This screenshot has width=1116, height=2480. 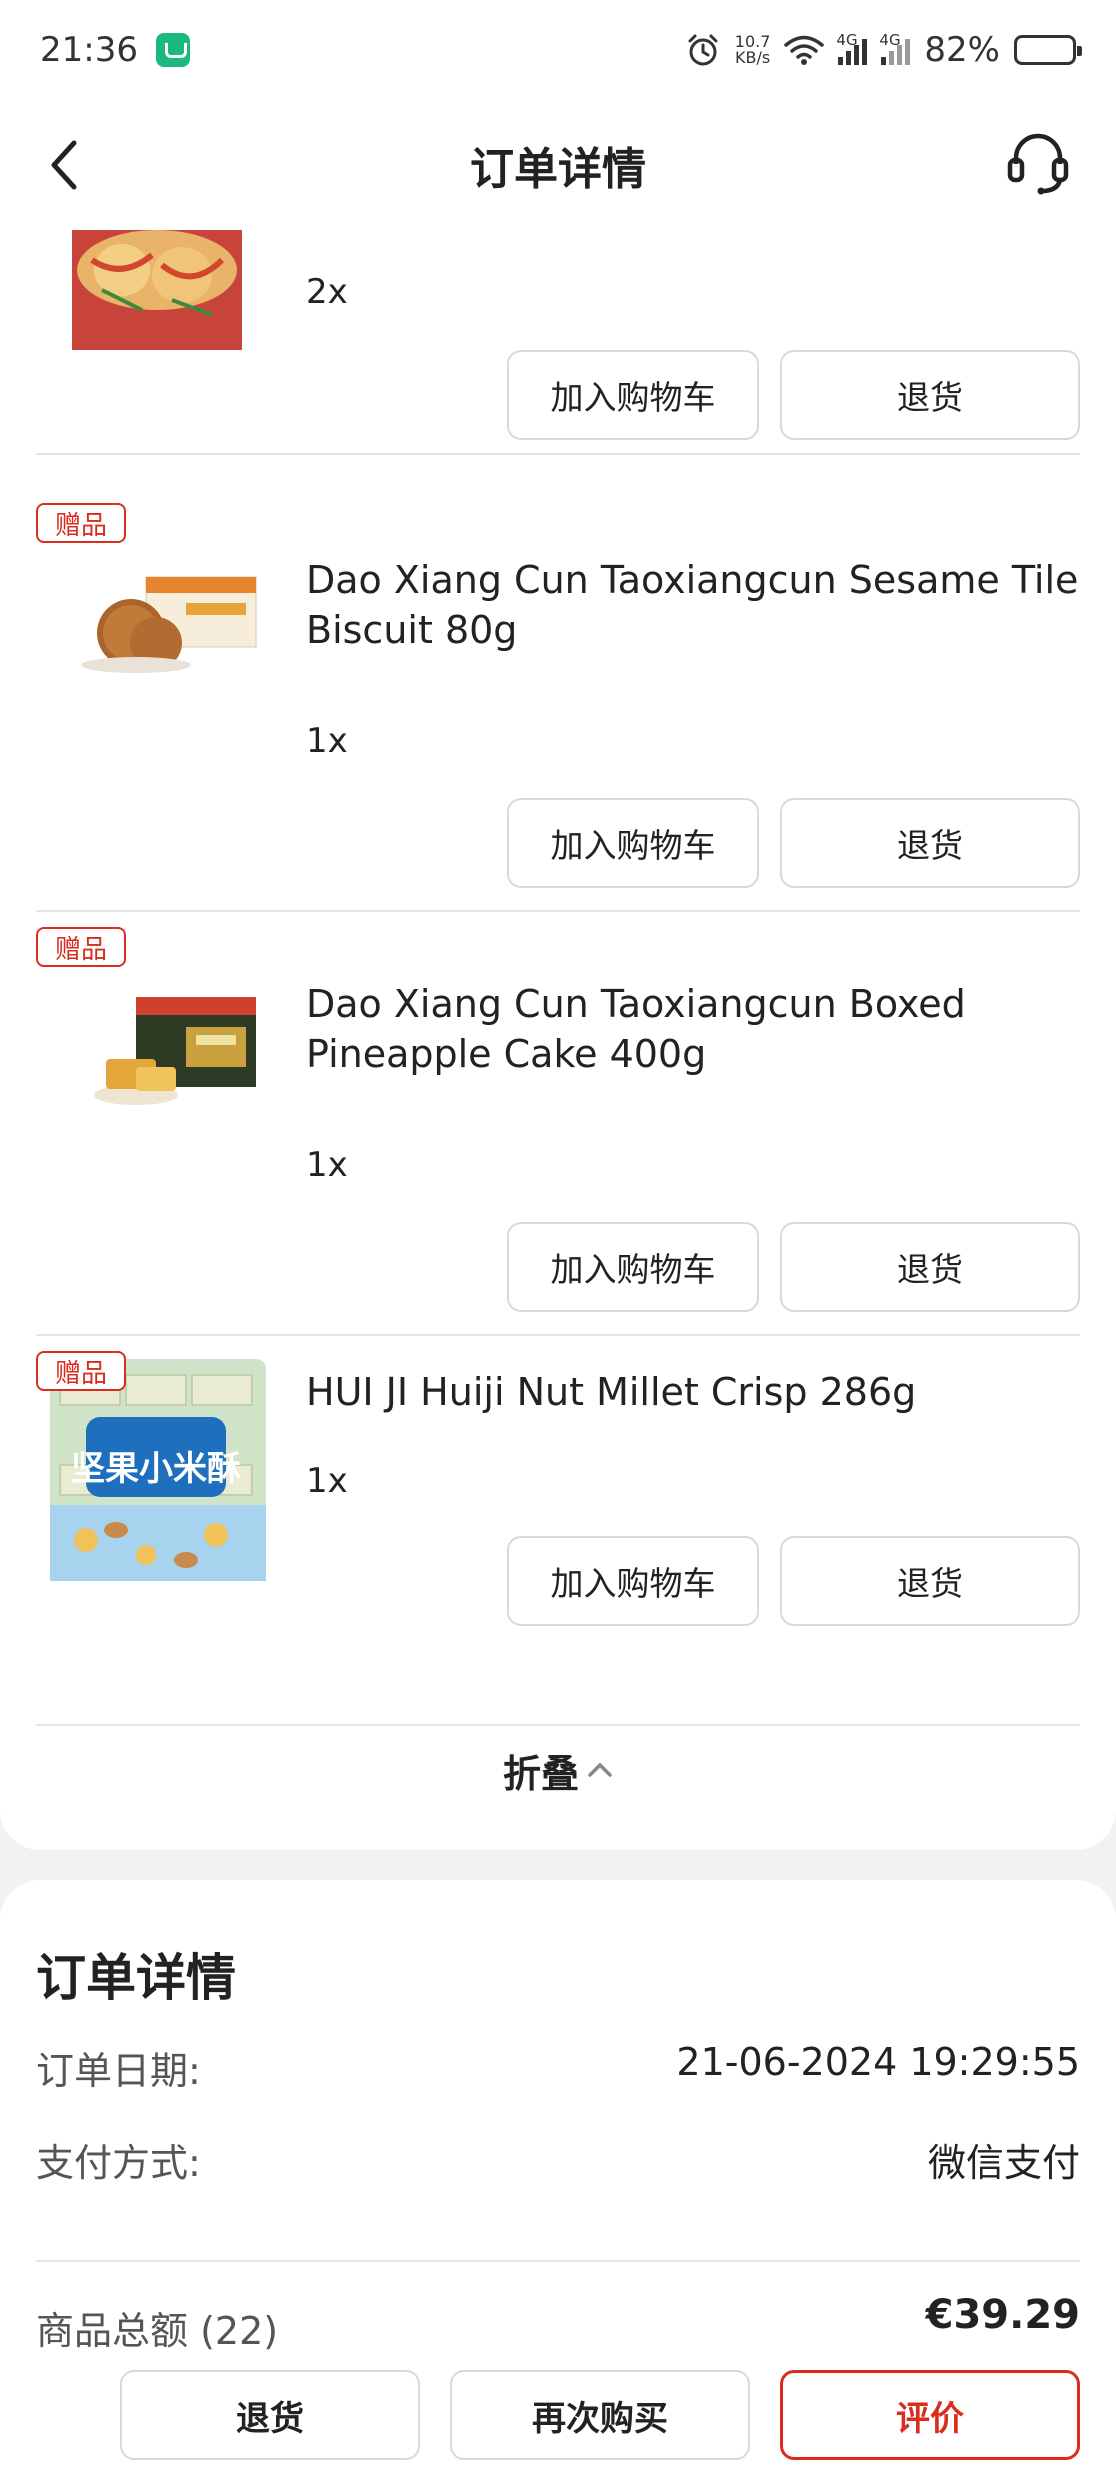 I want to click on items-total-count: (22), so click(x=239, y=2331).